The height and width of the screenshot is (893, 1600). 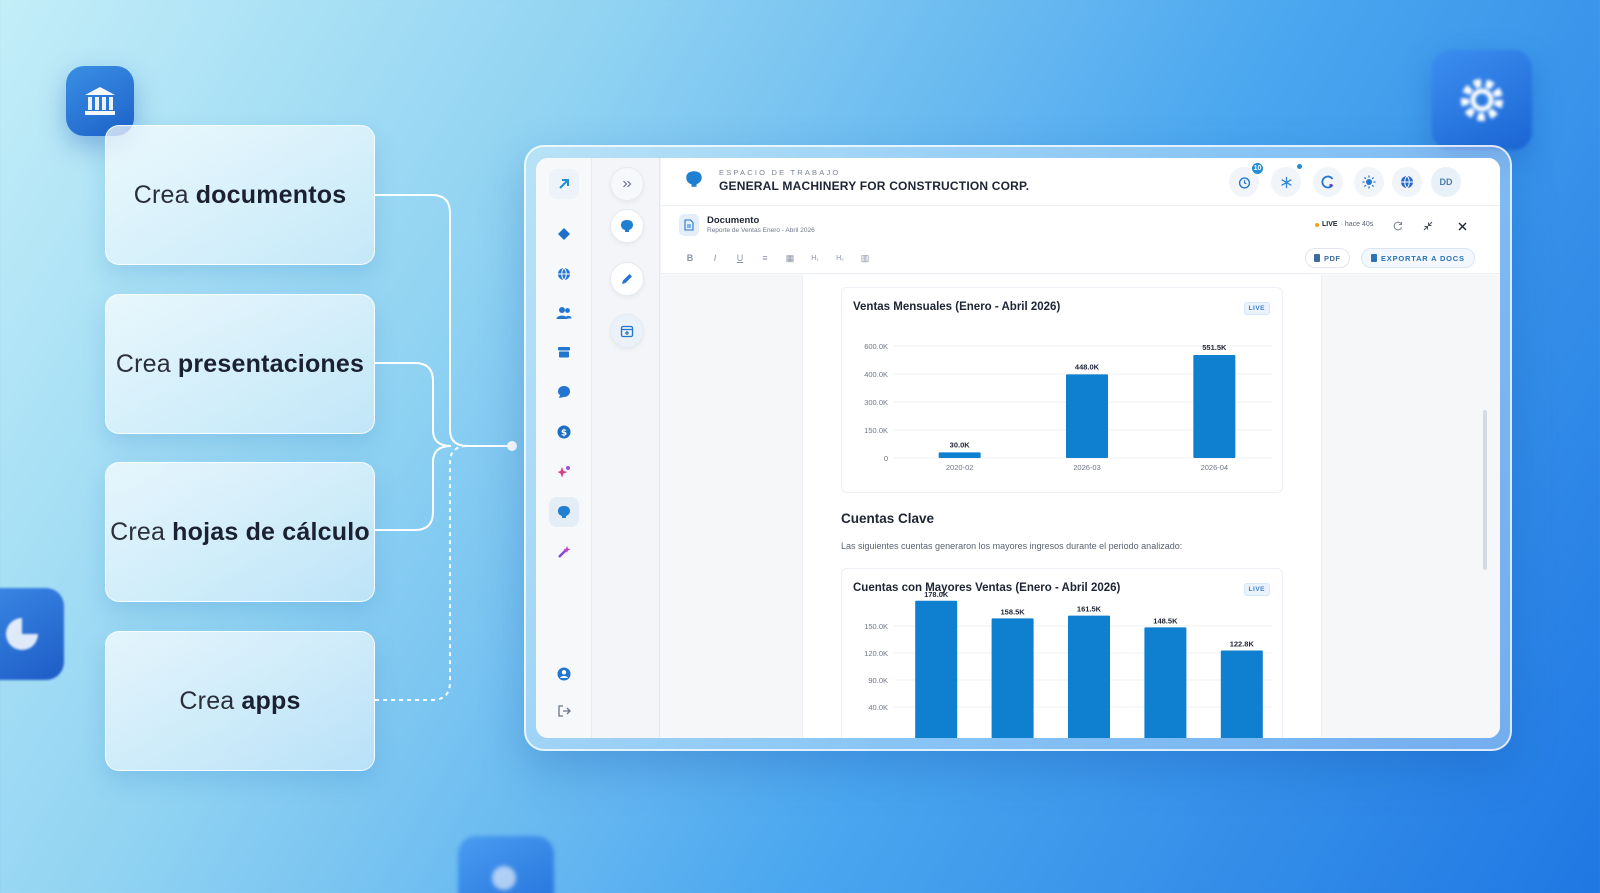 I want to click on archive-icon, so click(x=564, y=352).